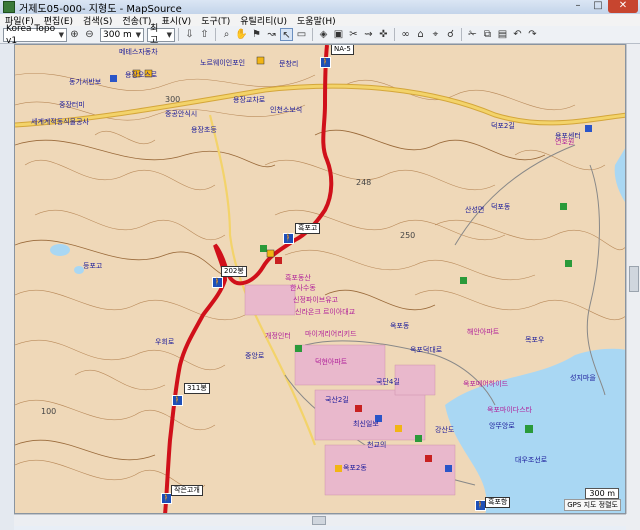 This screenshot has width=640, height=530. What do you see at coordinates (289, 64) in the screenshot?
I see `map-label: 문창리` at bounding box center [289, 64].